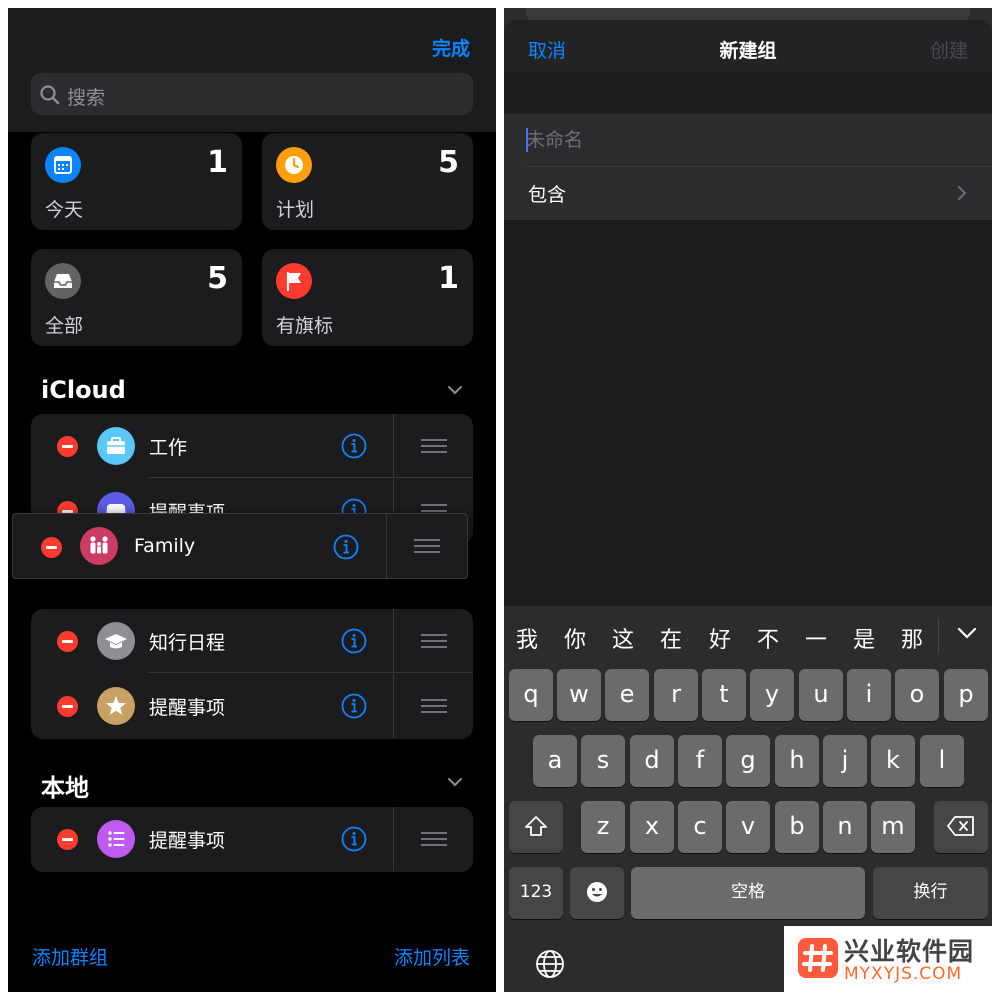 This screenshot has width=1000, height=1000. What do you see at coordinates (136, 297) in the screenshot?
I see `card-all: 5 全部` at bounding box center [136, 297].